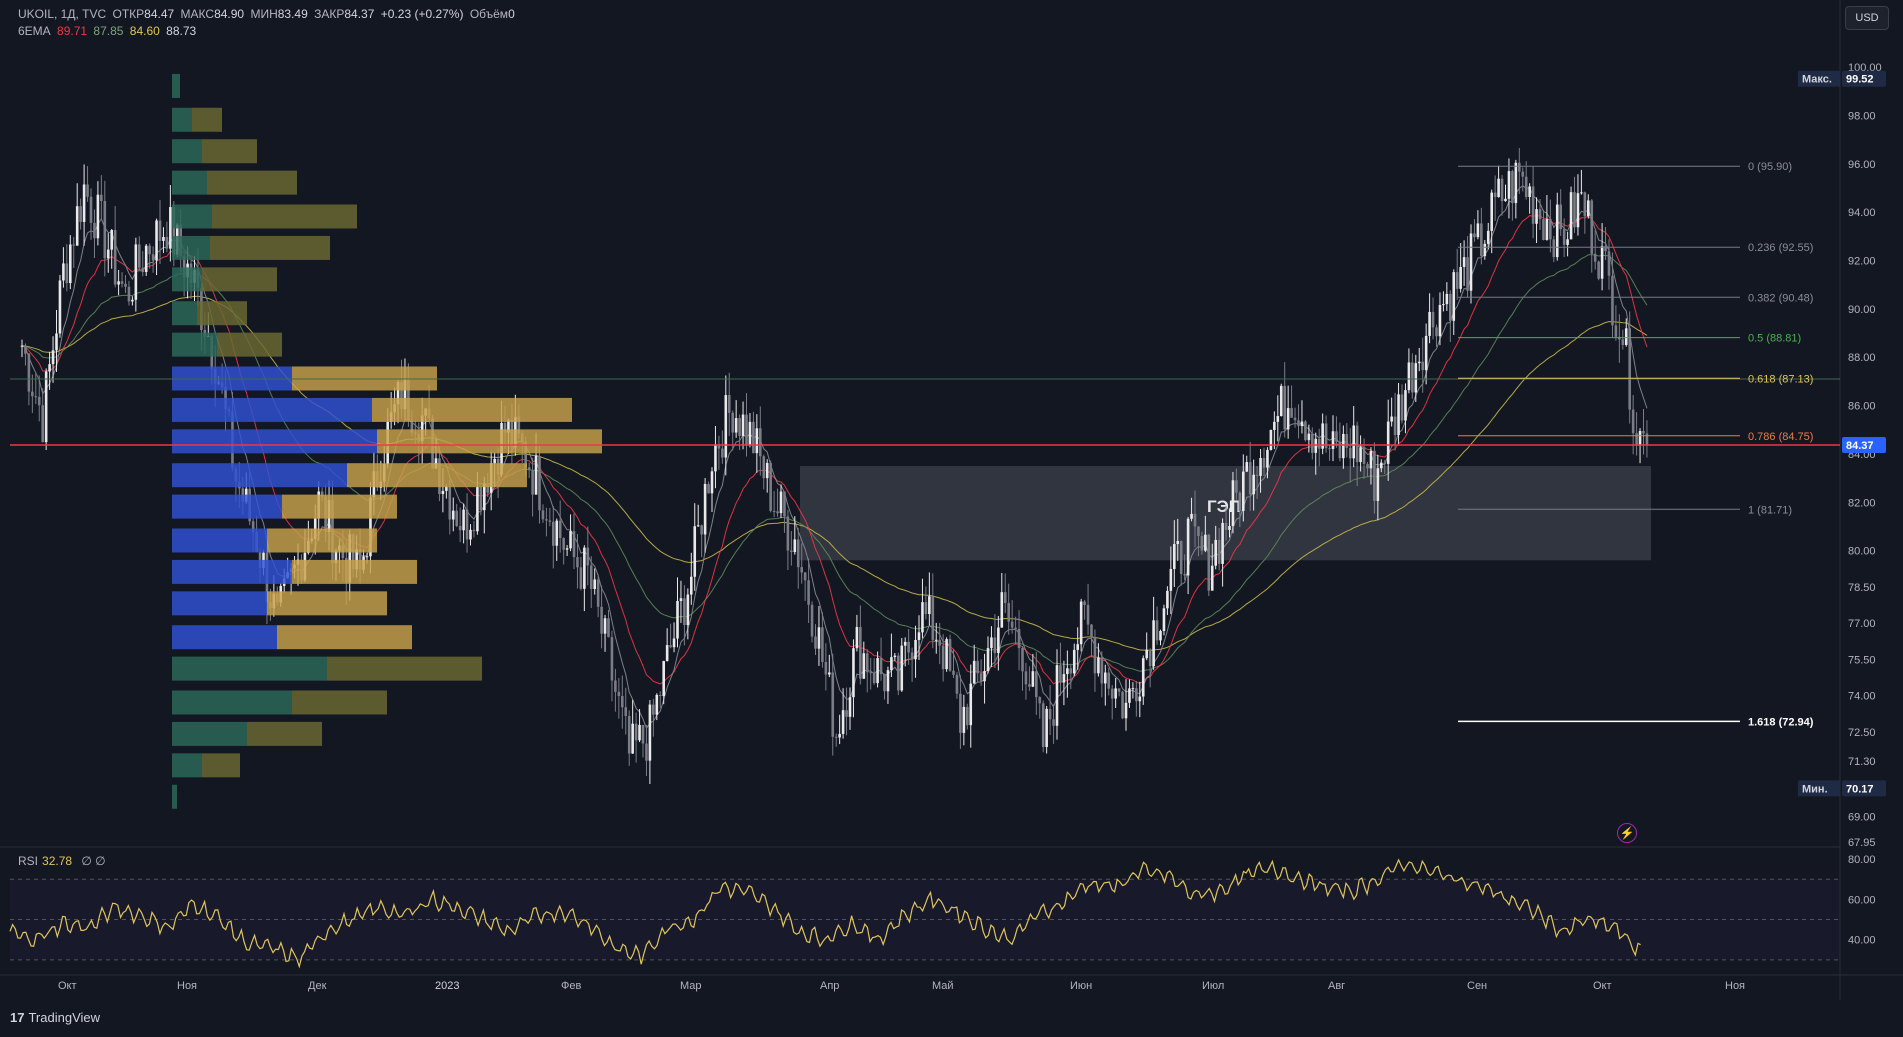 The image size is (1903, 1037). I want to click on rsi-value: 32.78, so click(57, 861).